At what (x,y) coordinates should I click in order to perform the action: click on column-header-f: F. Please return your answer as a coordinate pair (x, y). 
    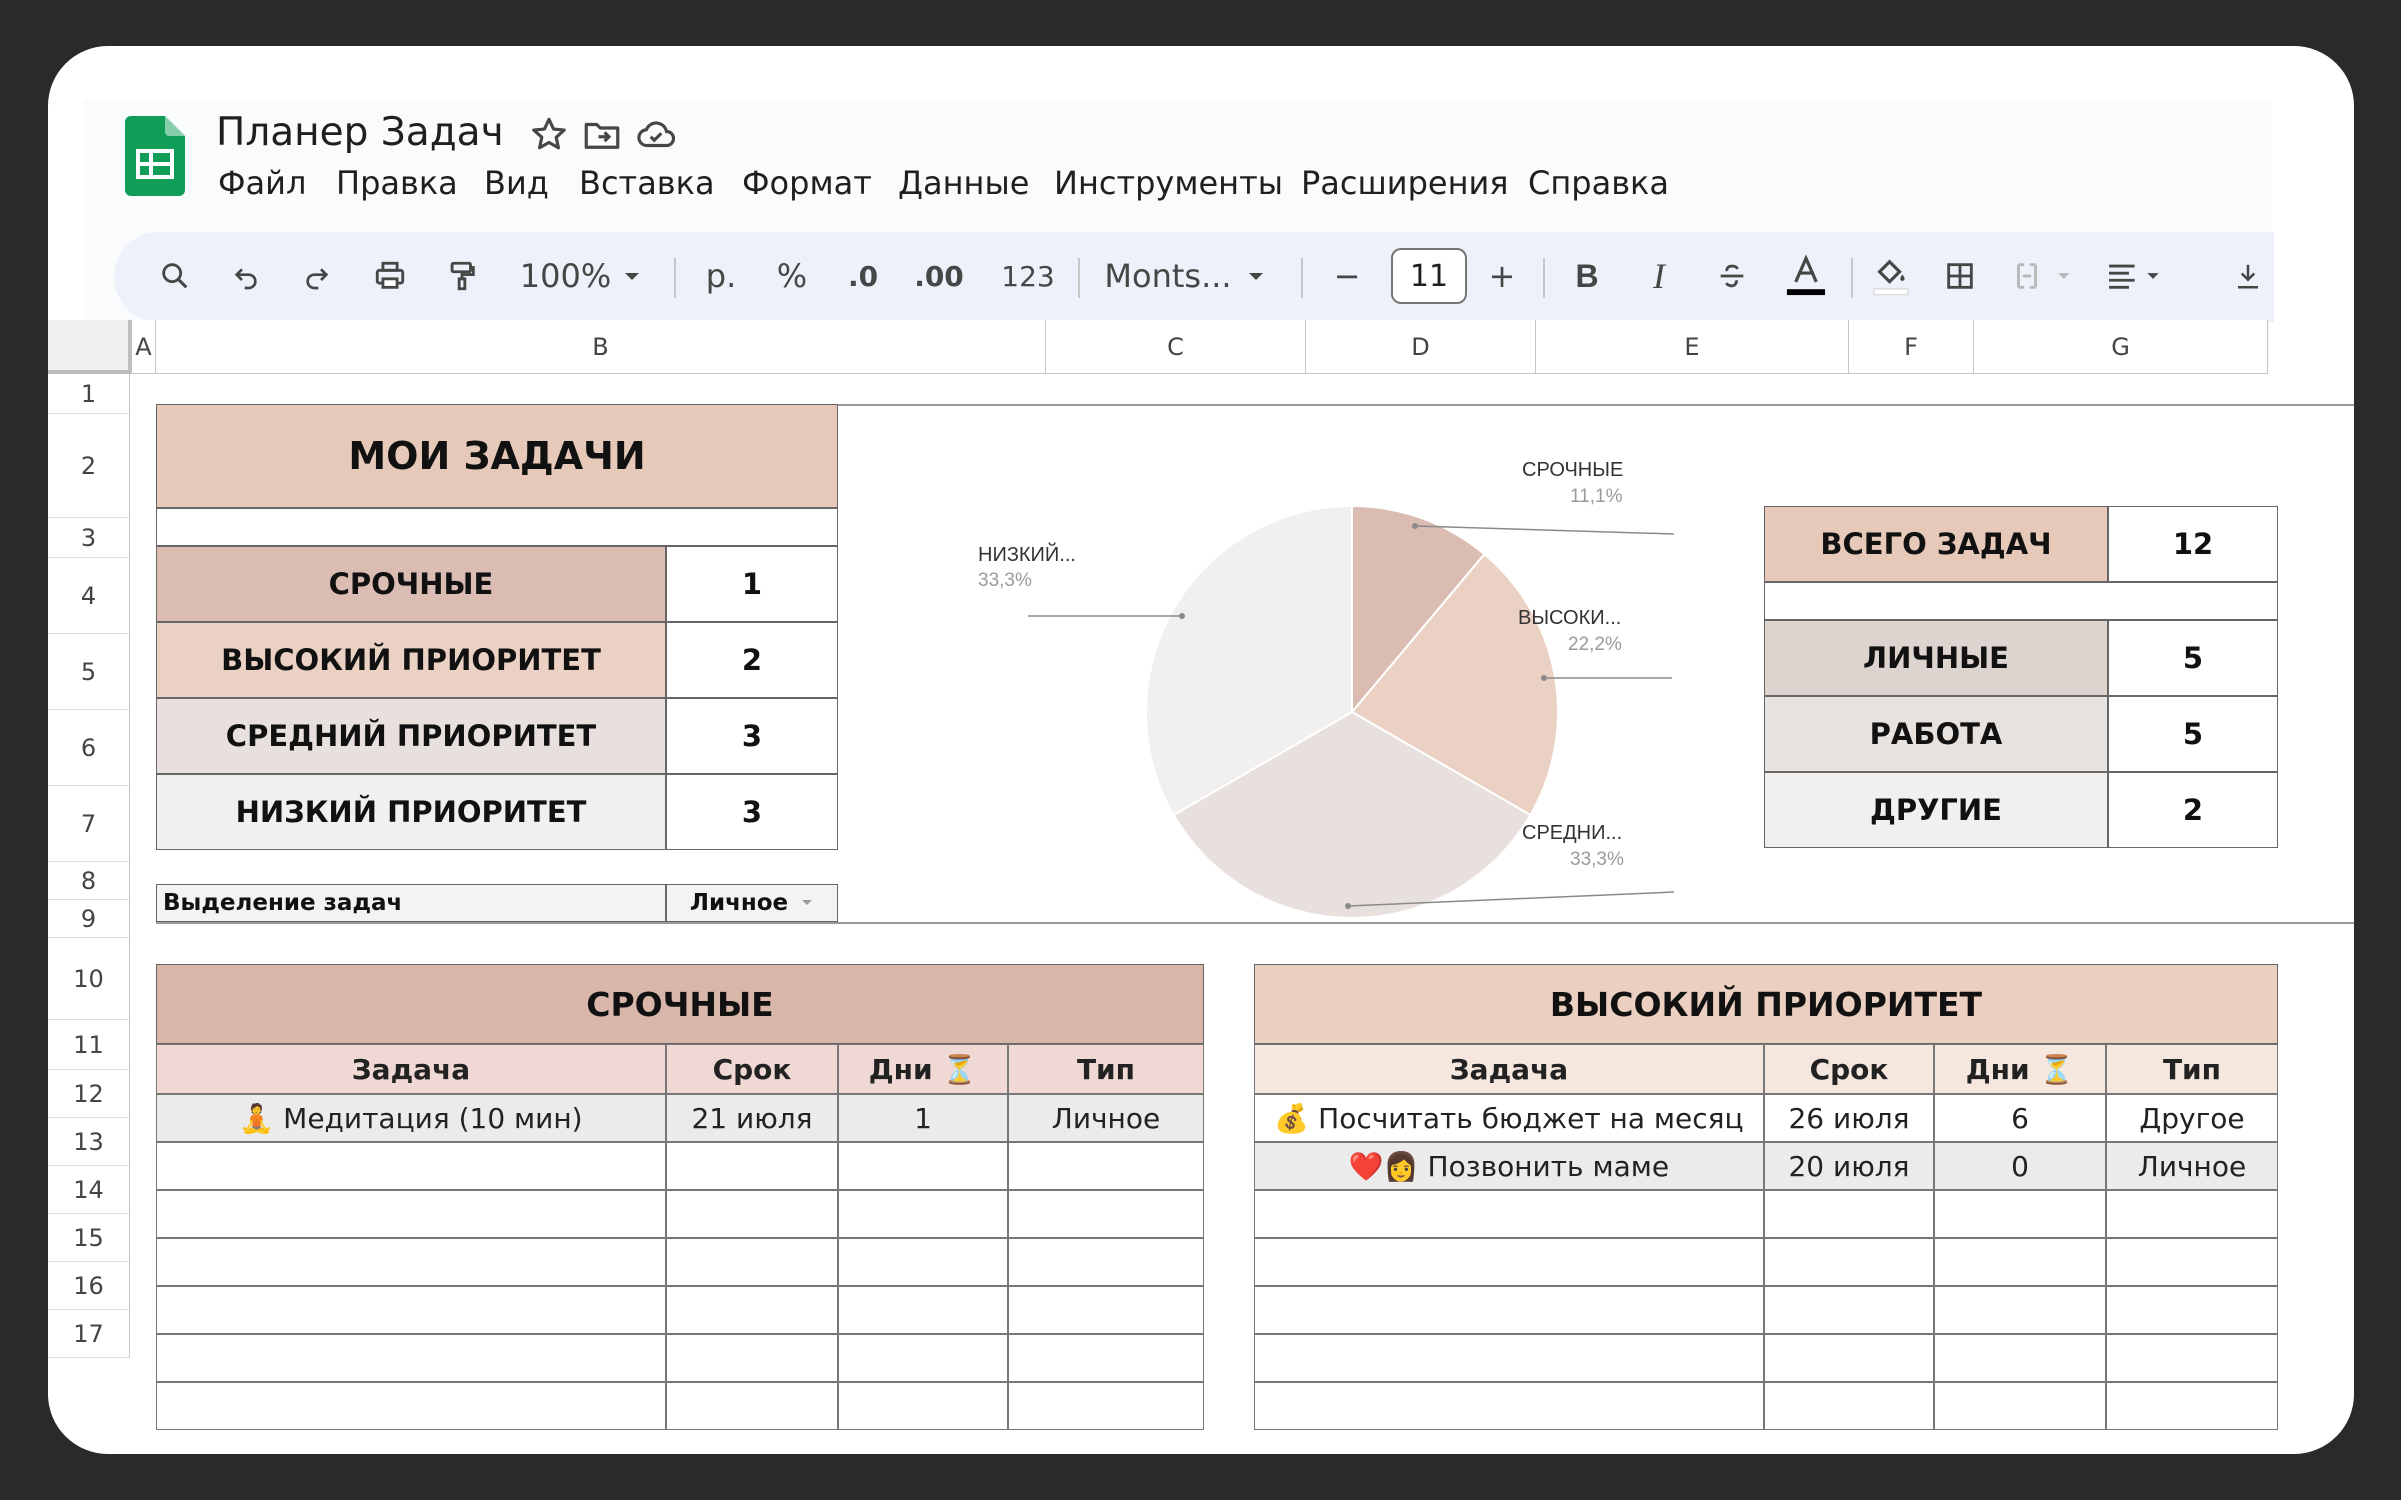
    Looking at the image, I should click on (1911, 347).